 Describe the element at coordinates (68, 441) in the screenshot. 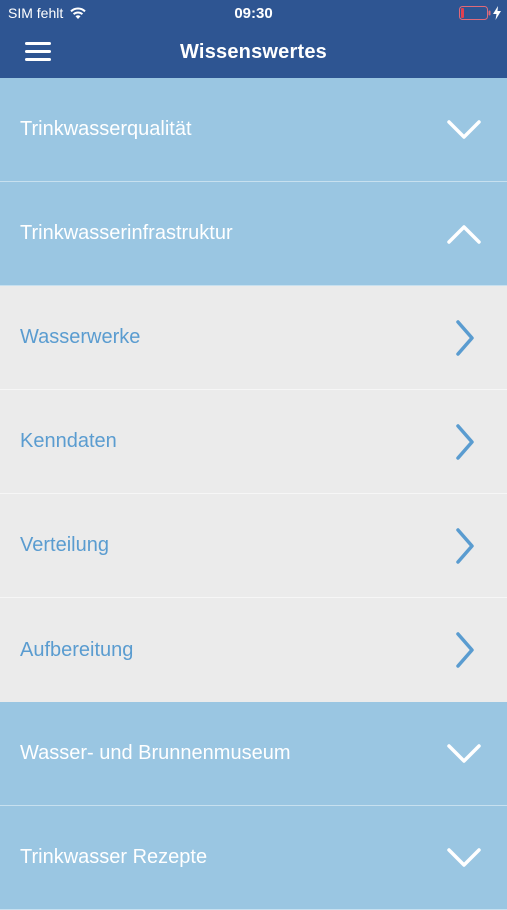

I see `item-label: Kenndaten` at that location.